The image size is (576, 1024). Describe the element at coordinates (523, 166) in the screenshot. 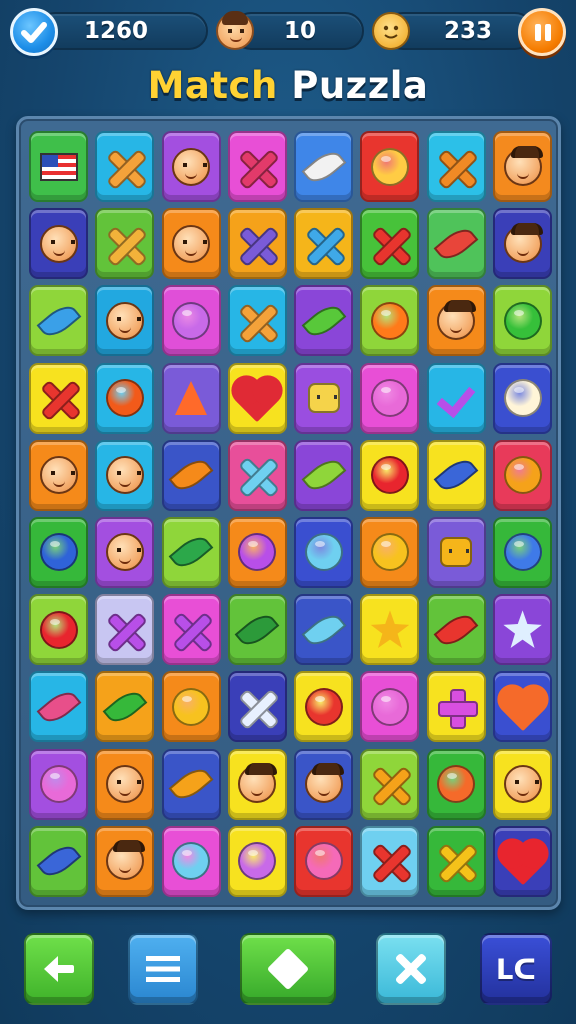

I see `tile-r1-c8` at that location.